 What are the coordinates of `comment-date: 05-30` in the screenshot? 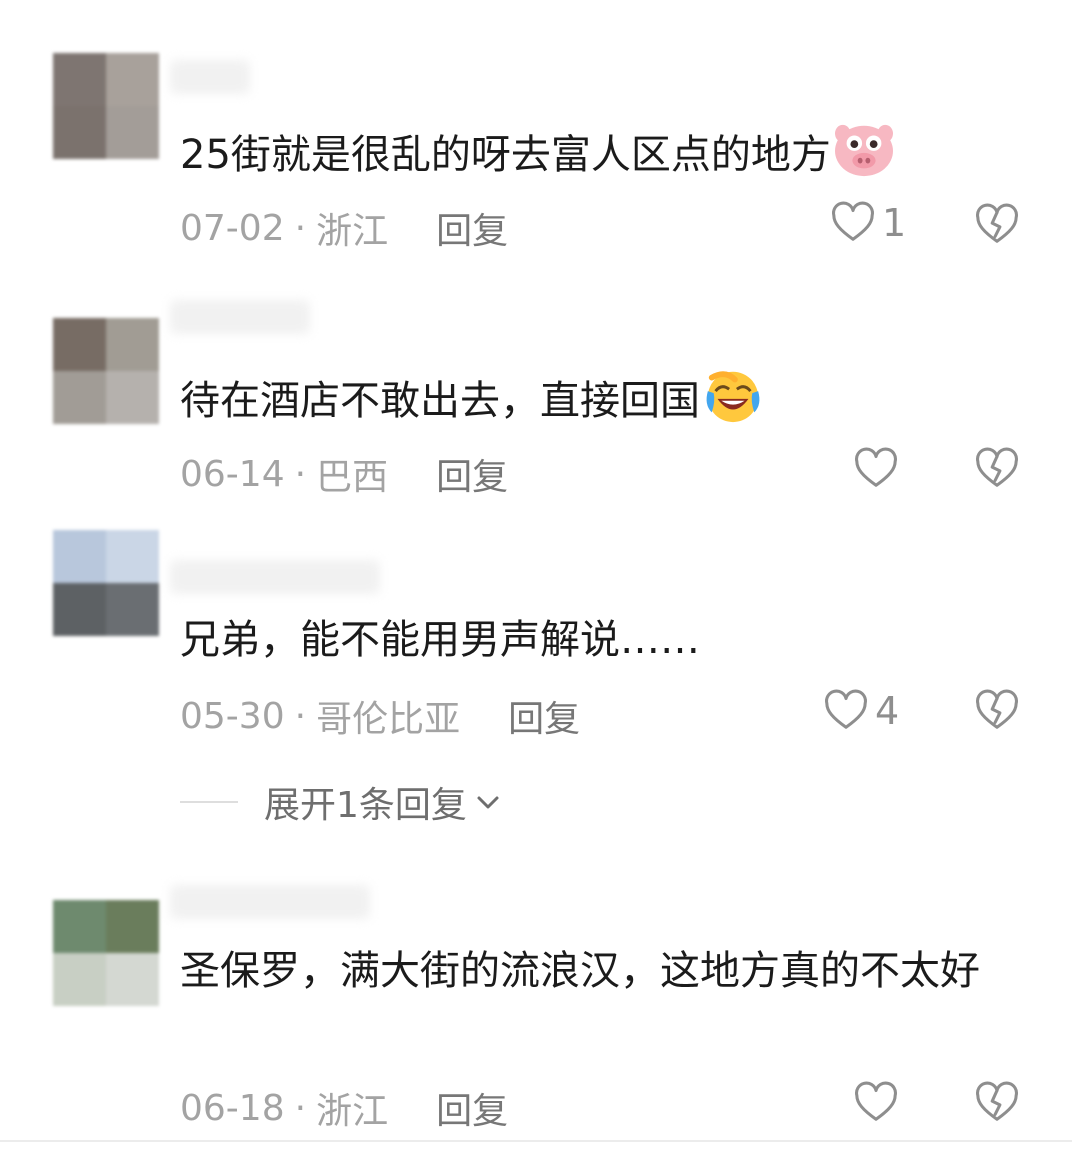 It's located at (232, 716).